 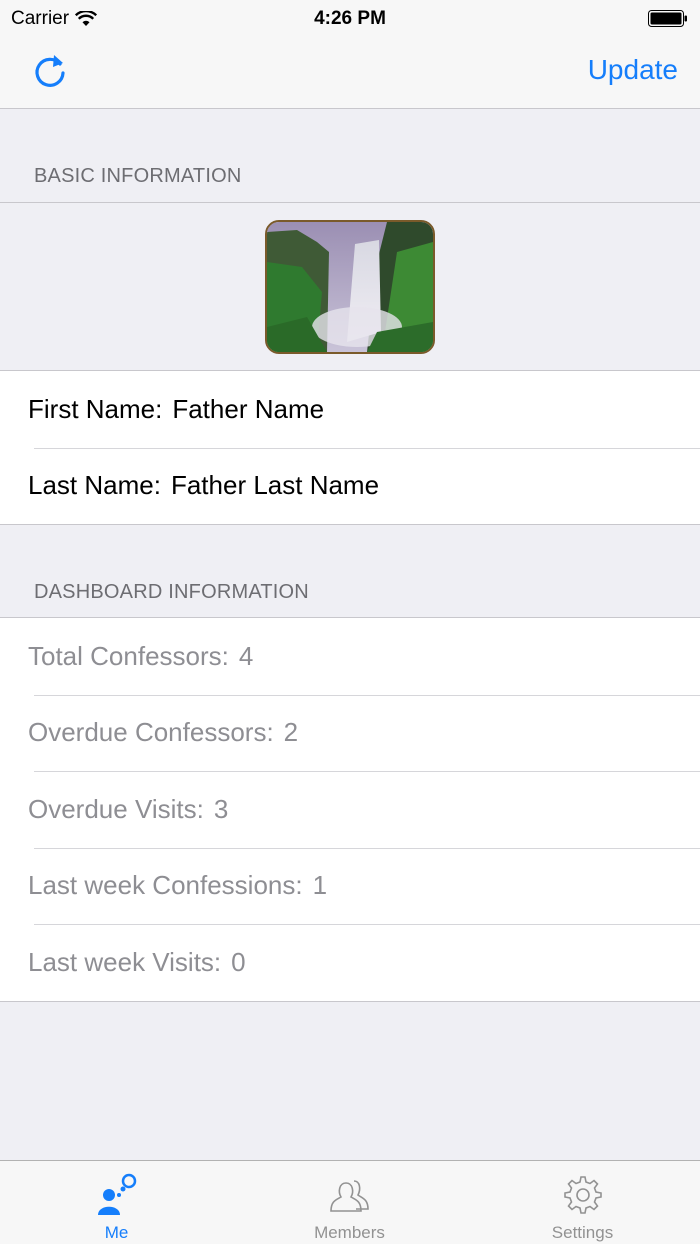 What do you see at coordinates (94, 485) in the screenshot?
I see `last-name-label: Last Name:` at bounding box center [94, 485].